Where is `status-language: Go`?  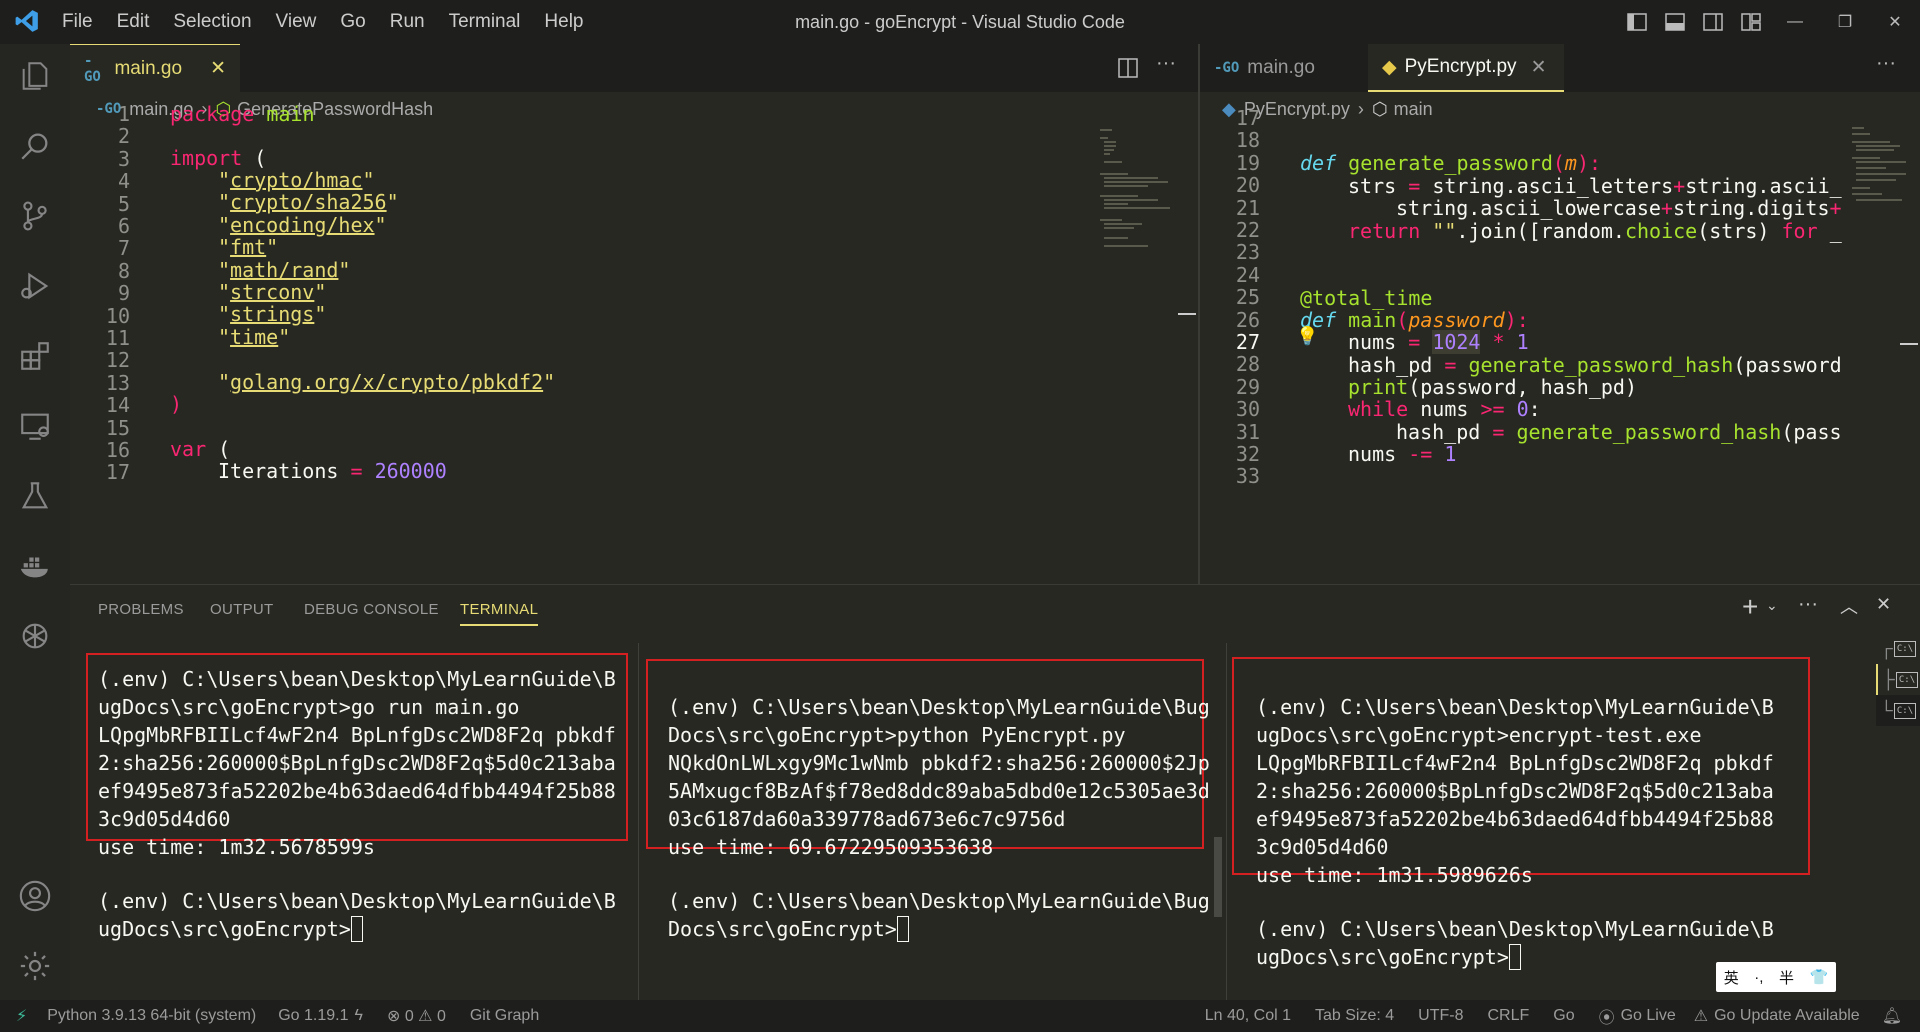 status-language: Go is located at coordinates (1563, 1016).